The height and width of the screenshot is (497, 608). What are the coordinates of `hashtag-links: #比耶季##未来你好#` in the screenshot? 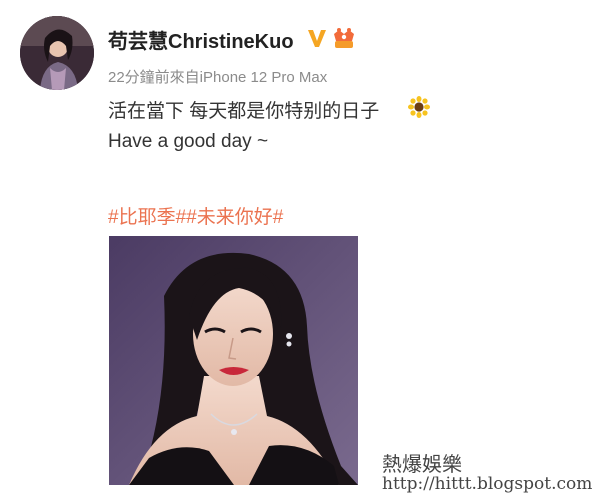 It's located at (195, 215).